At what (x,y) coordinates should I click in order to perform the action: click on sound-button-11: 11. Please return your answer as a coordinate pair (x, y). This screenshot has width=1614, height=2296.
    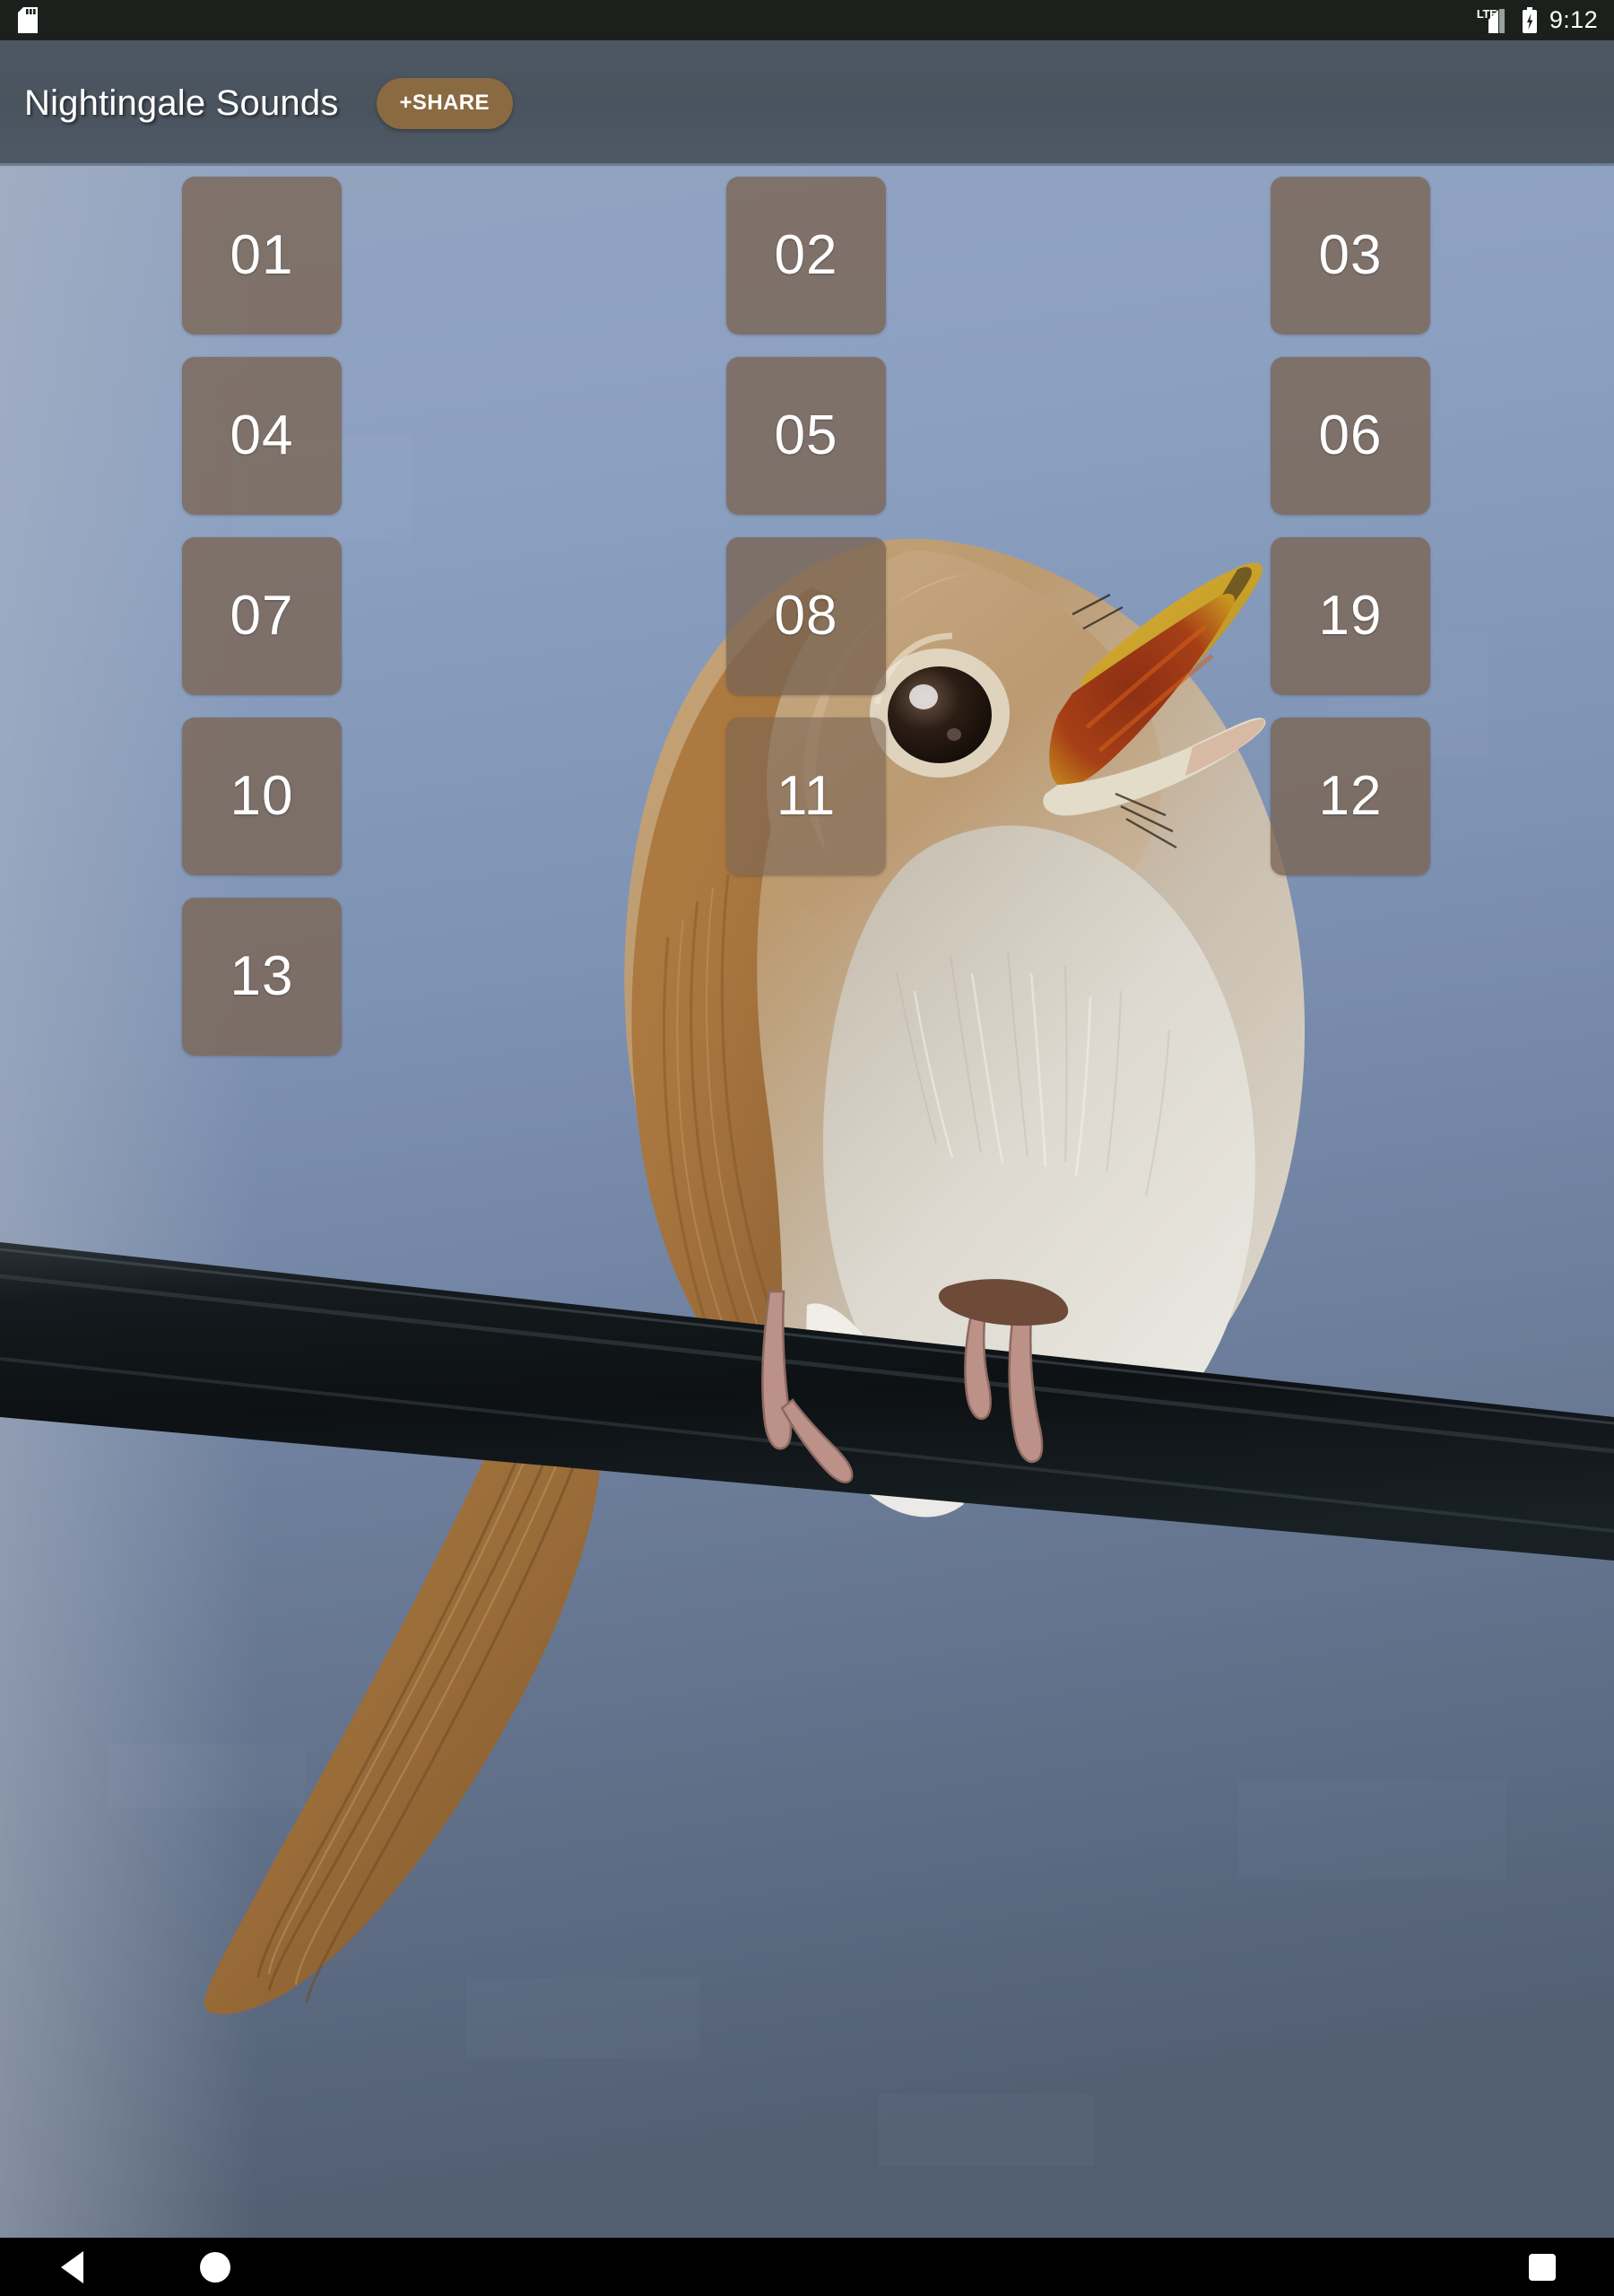
    Looking at the image, I should click on (806, 796).